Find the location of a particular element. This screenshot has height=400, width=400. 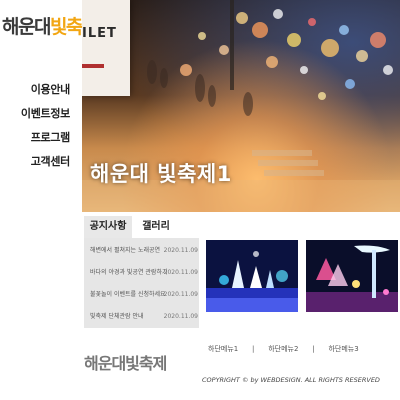

footer-link-3: 하단메뉴3 is located at coordinates (343, 349).